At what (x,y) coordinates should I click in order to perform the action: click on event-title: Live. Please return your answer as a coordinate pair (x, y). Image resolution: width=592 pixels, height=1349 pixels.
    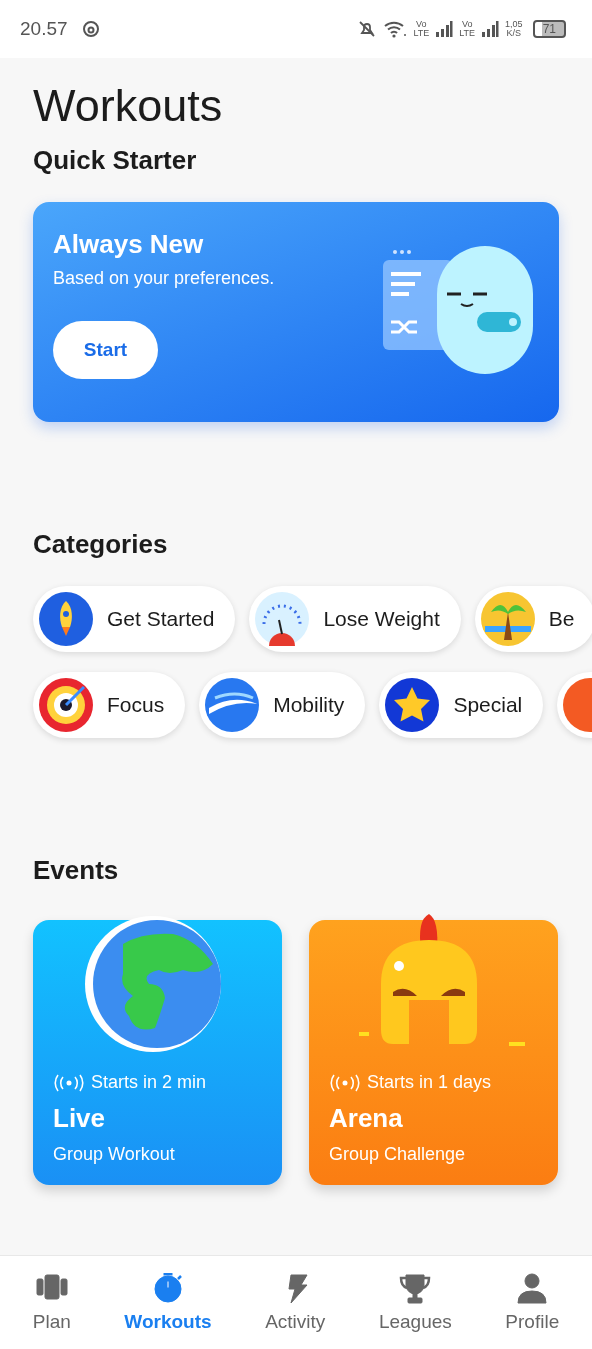
    Looking at the image, I should click on (80, 1118).